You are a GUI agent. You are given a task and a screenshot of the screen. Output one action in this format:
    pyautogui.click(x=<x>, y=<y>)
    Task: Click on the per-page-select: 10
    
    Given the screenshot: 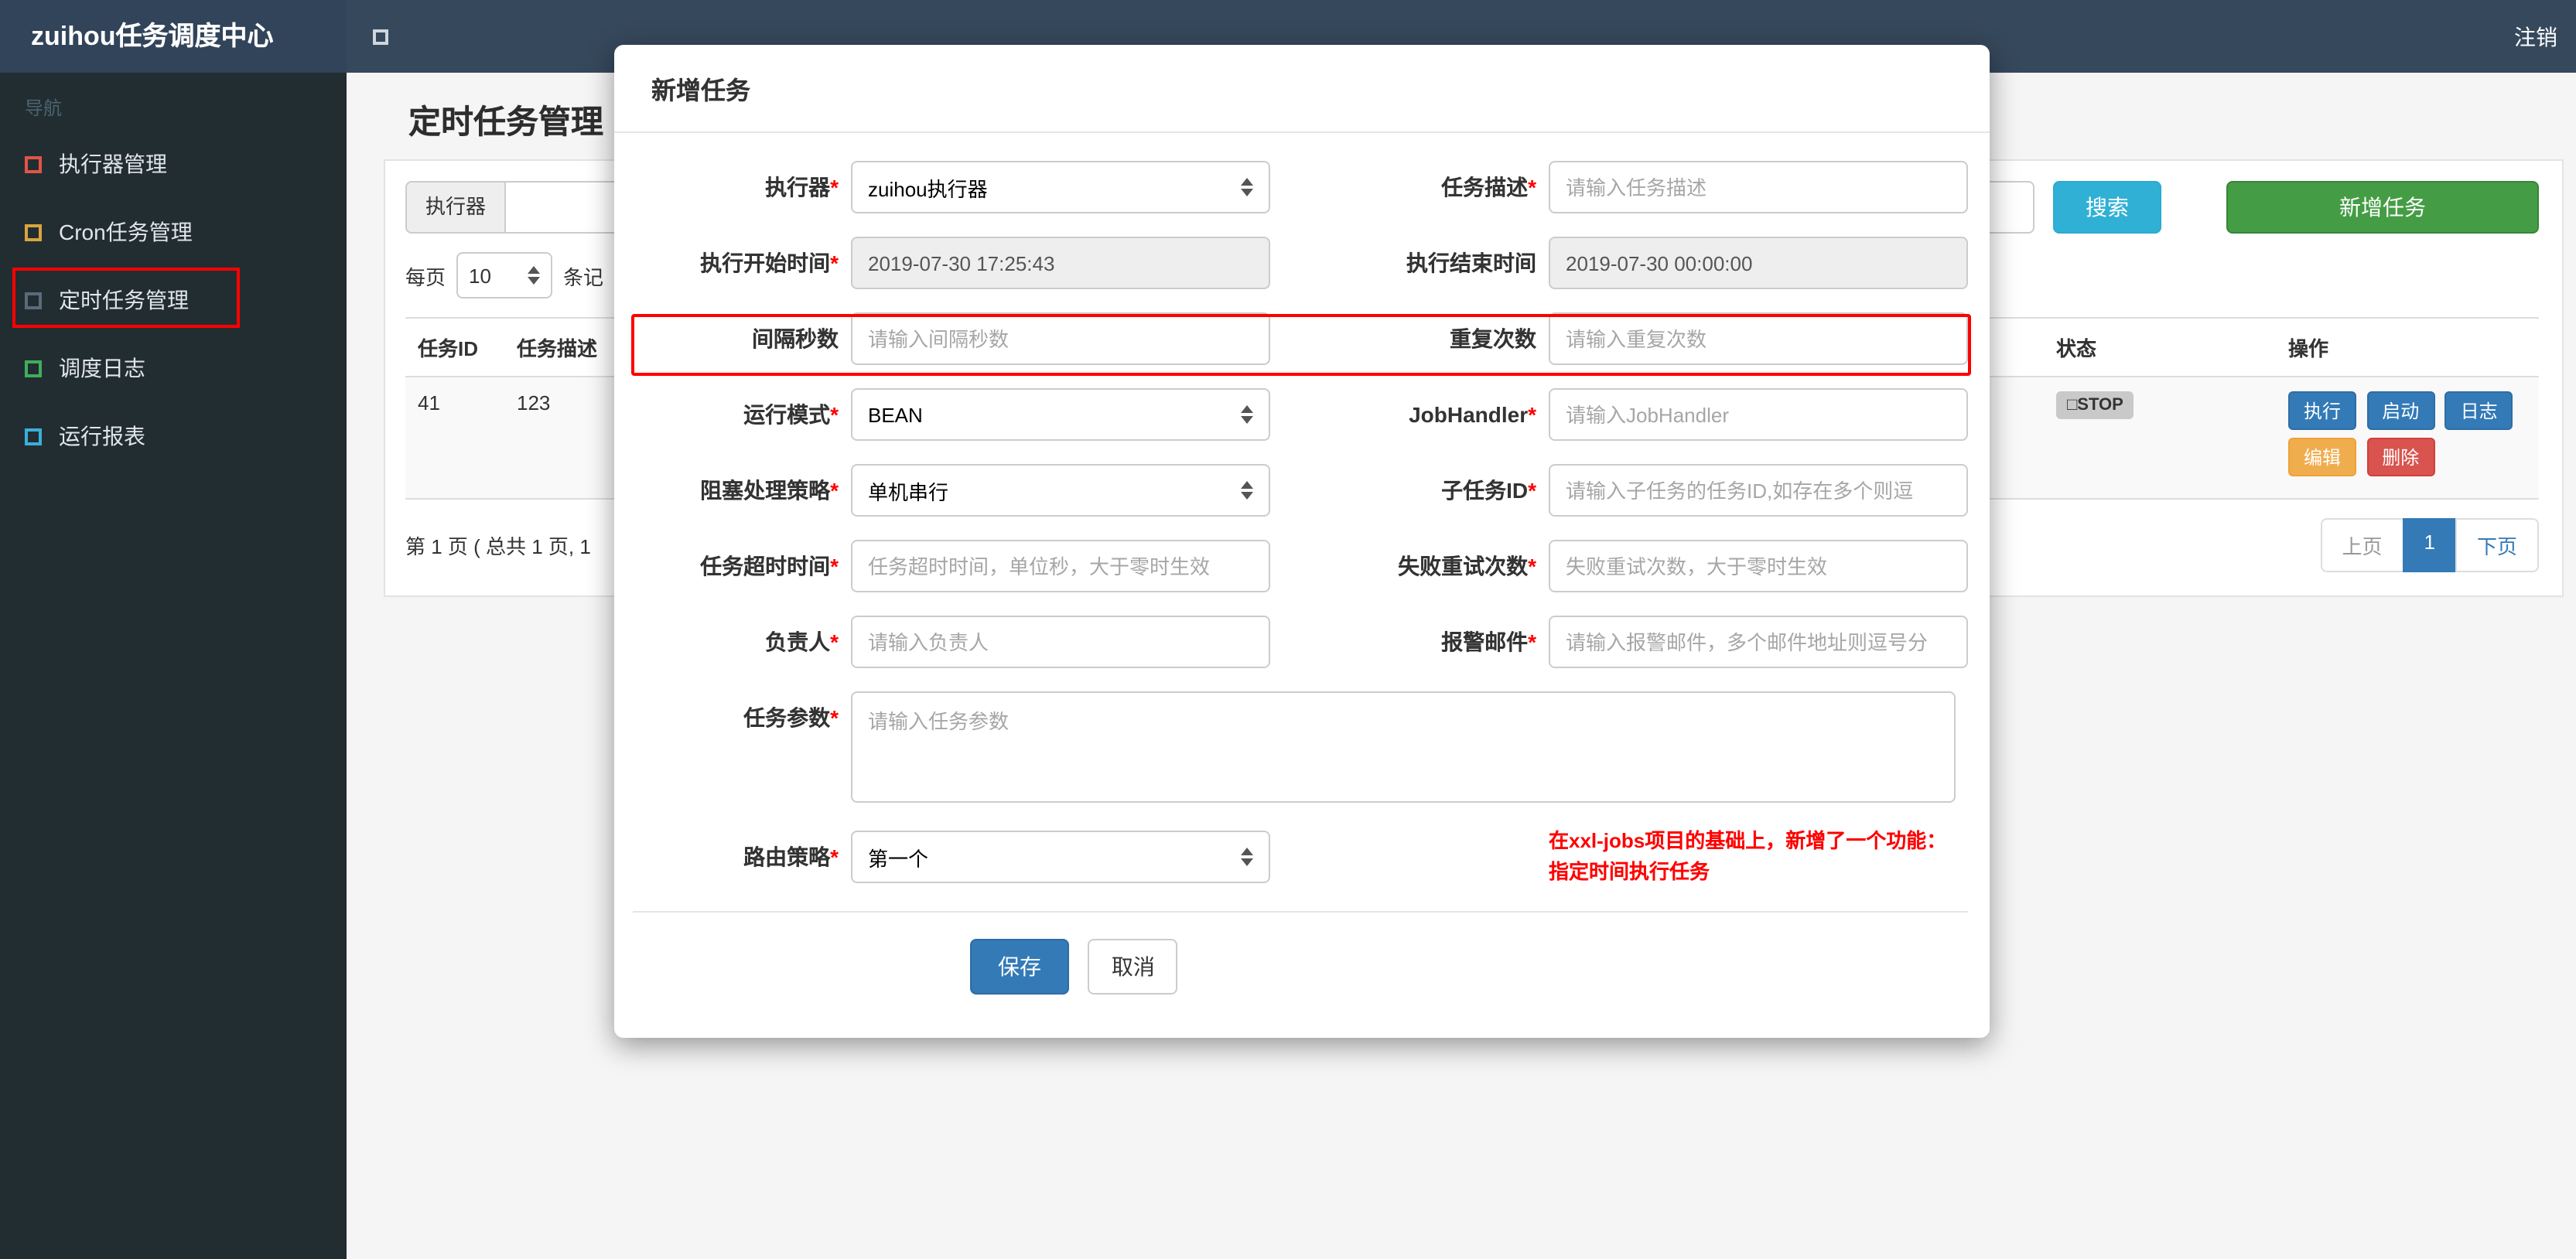 What is the action you would take?
    pyautogui.click(x=504, y=275)
    